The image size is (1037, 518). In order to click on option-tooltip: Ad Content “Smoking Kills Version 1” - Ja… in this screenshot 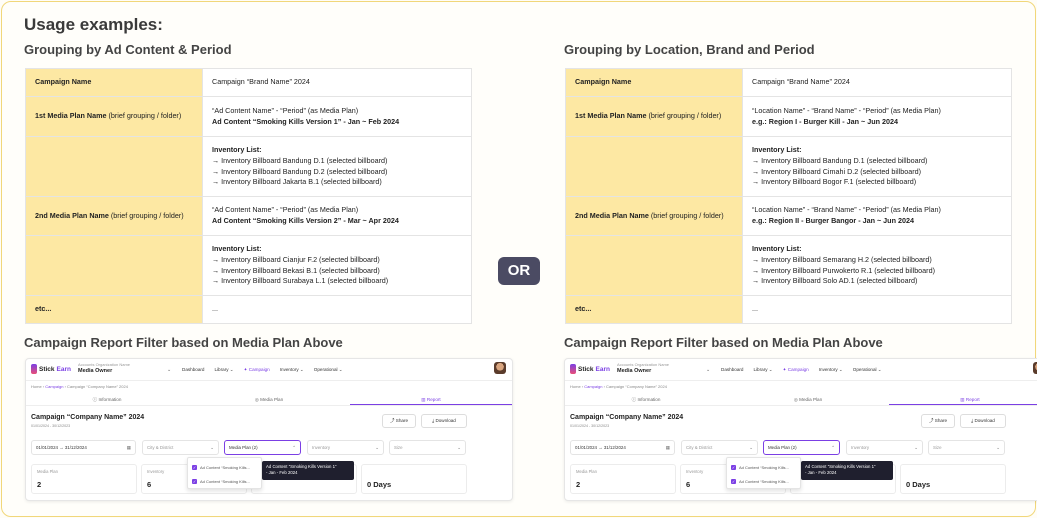, I will do `click(308, 470)`.